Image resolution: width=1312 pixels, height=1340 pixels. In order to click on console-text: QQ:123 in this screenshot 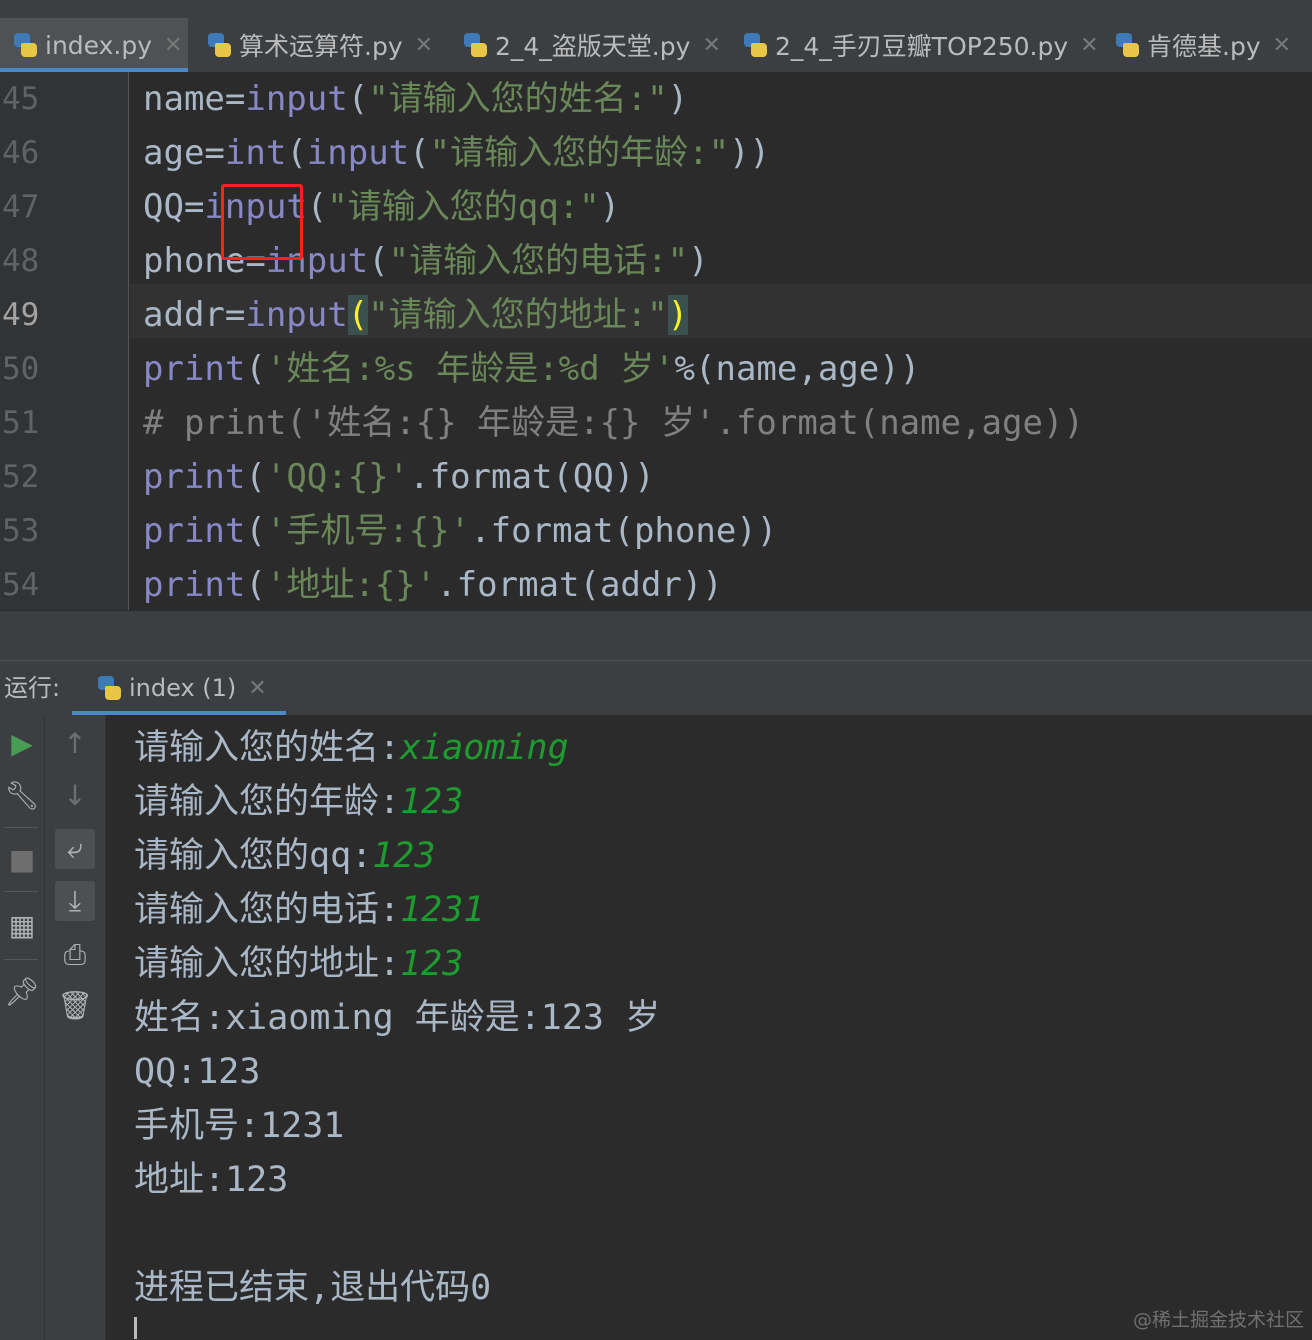, I will do `click(197, 1072)`.